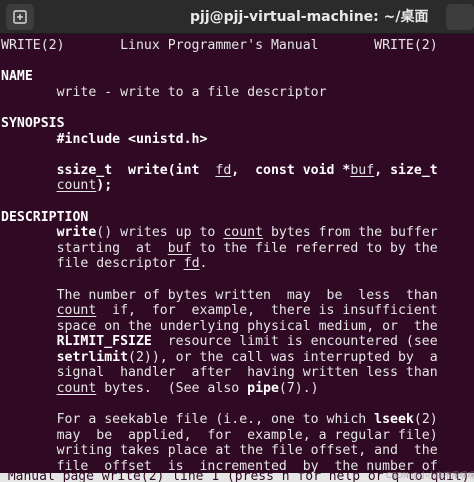  Describe the element at coordinates (17, 77) in the screenshot. I see `section-name-heading: NAME` at that location.